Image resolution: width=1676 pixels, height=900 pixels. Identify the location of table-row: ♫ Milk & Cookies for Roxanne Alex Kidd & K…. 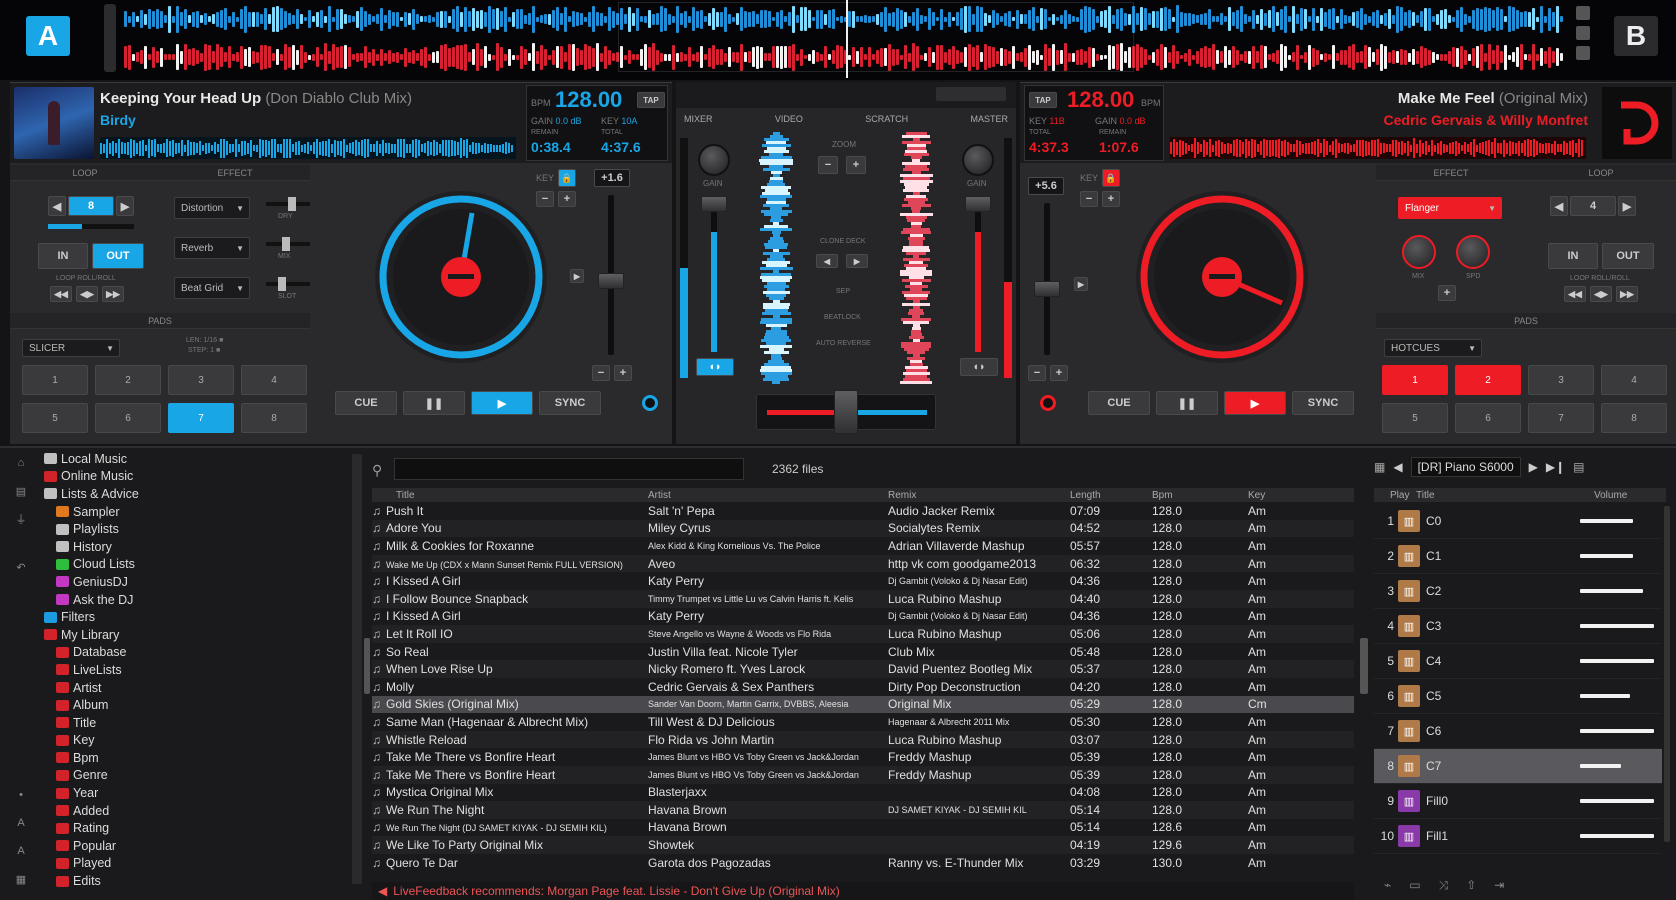
(863, 546).